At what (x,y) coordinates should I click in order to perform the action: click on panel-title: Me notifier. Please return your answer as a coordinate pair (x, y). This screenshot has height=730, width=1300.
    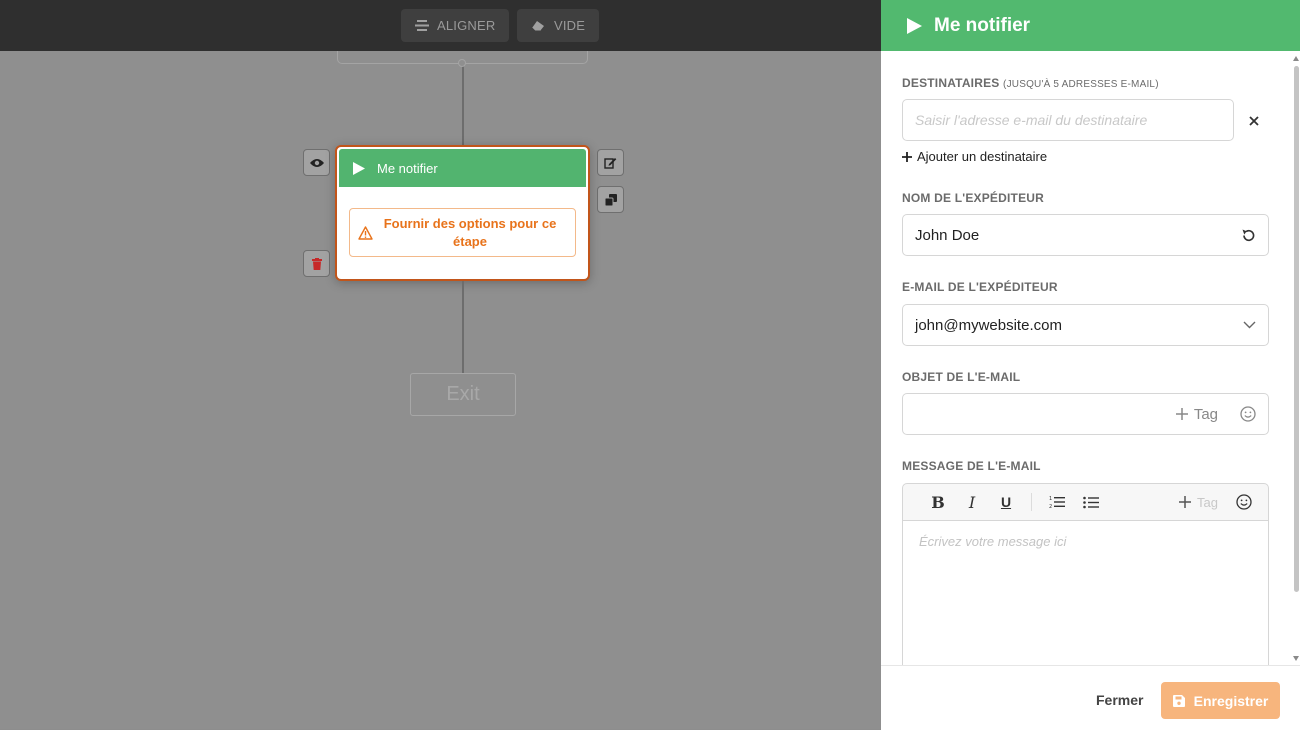
    Looking at the image, I should click on (982, 25).